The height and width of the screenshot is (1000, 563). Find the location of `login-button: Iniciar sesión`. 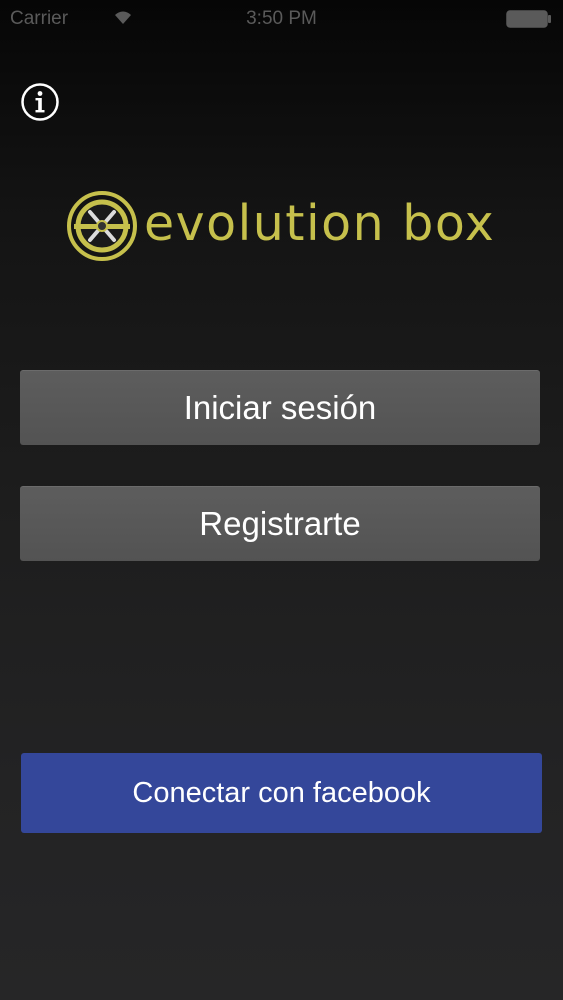

login-button: Iniciar sesión is located at coordinates (280, 407).